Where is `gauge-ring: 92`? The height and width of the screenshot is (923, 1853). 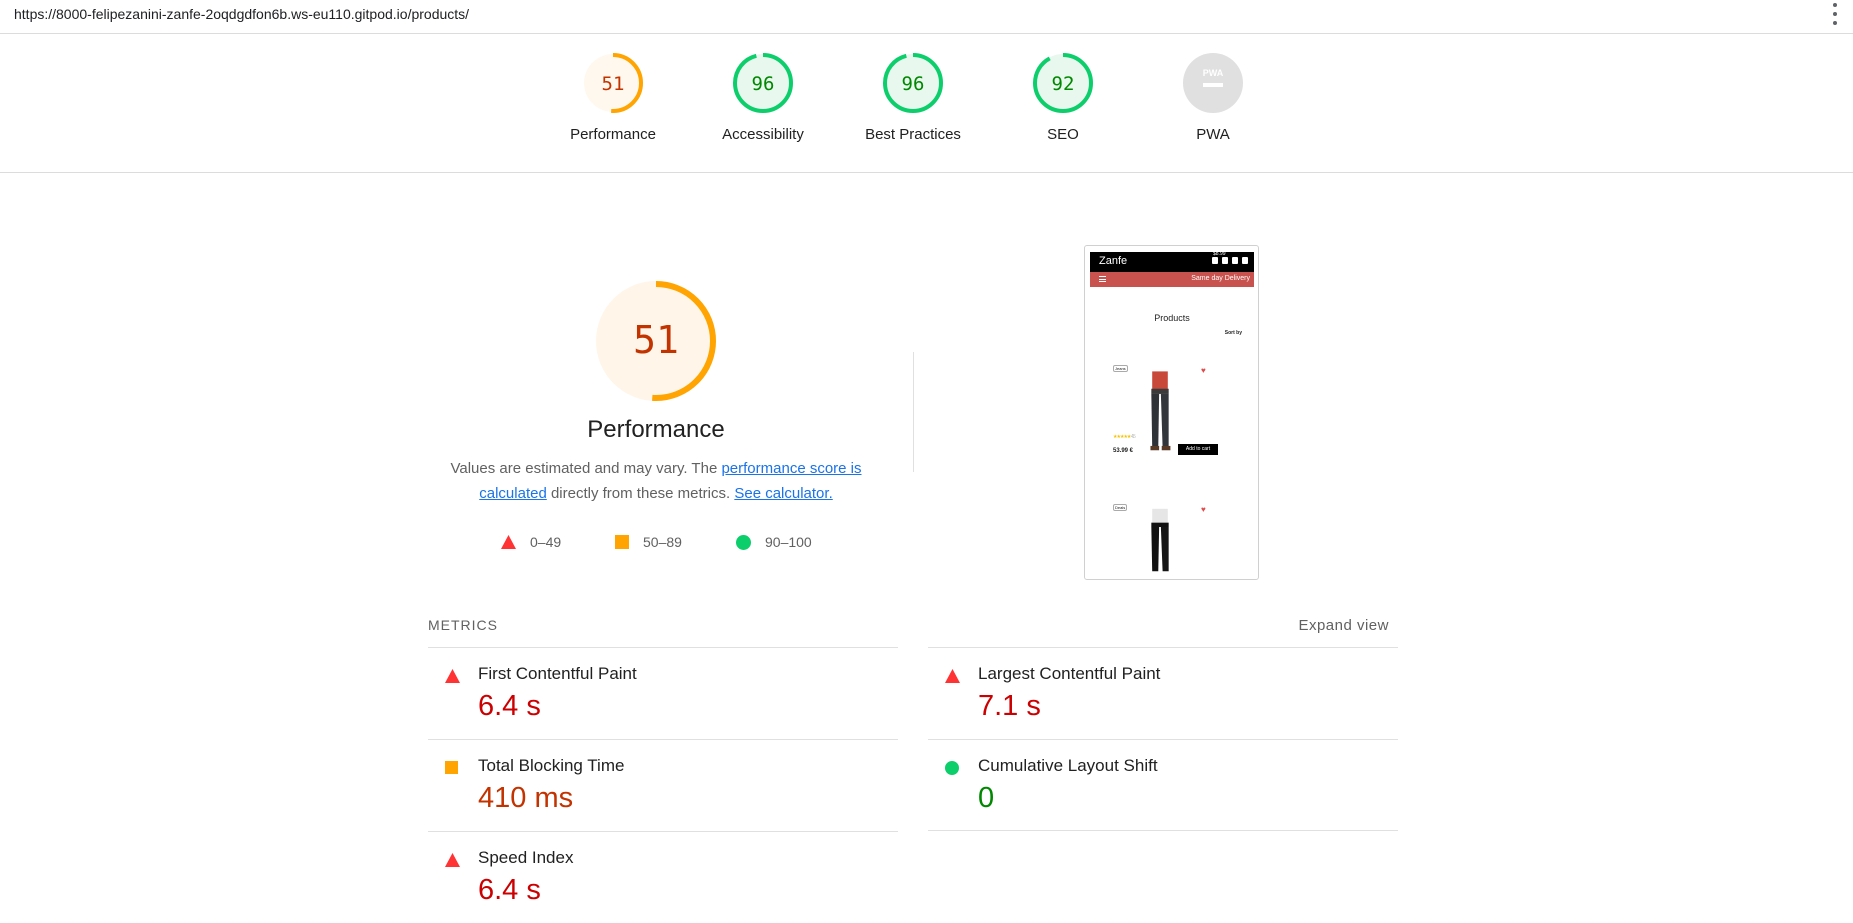 gauge-ring: 92 is located at coordinates (1063, 83).